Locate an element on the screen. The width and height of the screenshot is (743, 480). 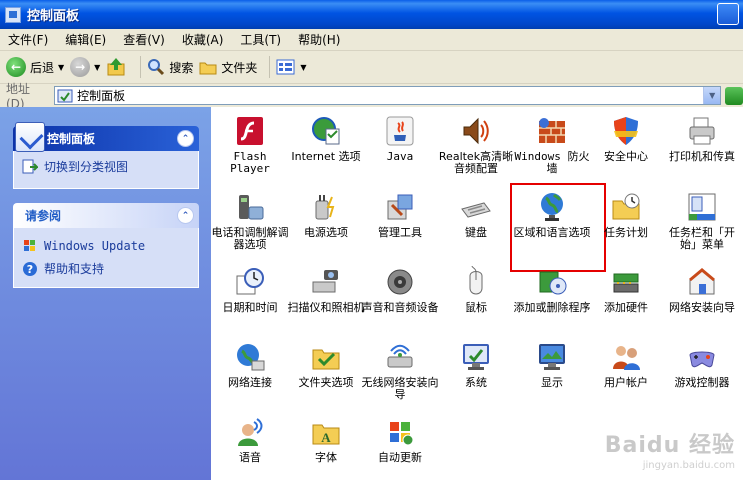
item-label: 无线网络安装向导 is located at coordinates (400, 388).